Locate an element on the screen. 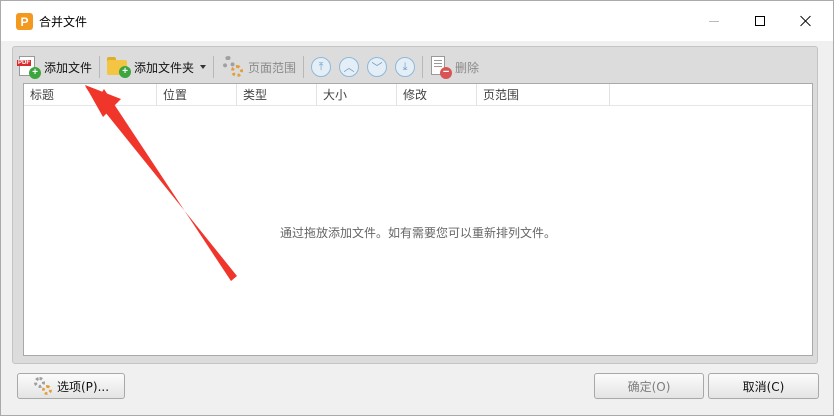 This screenshot has height=416, width=834. minimize-button is located at coordinates (714, 21).